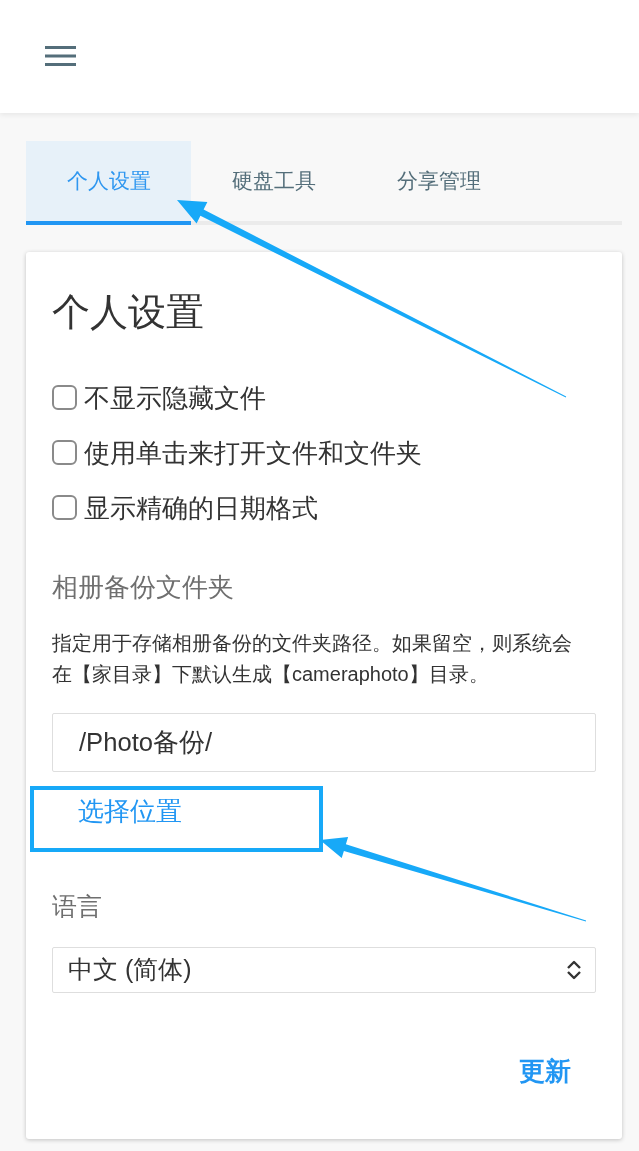 The width and height of the screenshot is (639, 1151). Describe the element at coordinates (175, 398) in the screenshot. I see `checkbox-label: 不显示隐藏文件` at that location.